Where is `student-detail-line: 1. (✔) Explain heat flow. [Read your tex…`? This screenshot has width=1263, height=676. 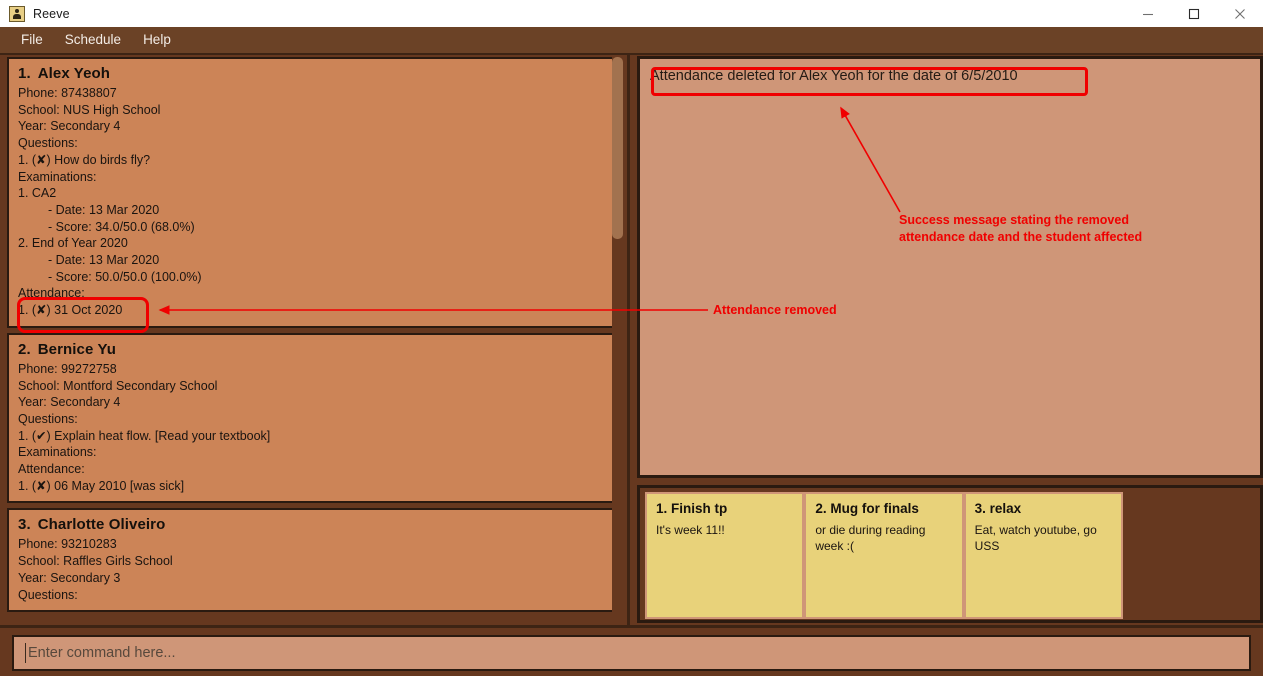
student-detail-line: 1. (✔) Explain heat flow. [Read your tex… is located at coordinates (144, 435).